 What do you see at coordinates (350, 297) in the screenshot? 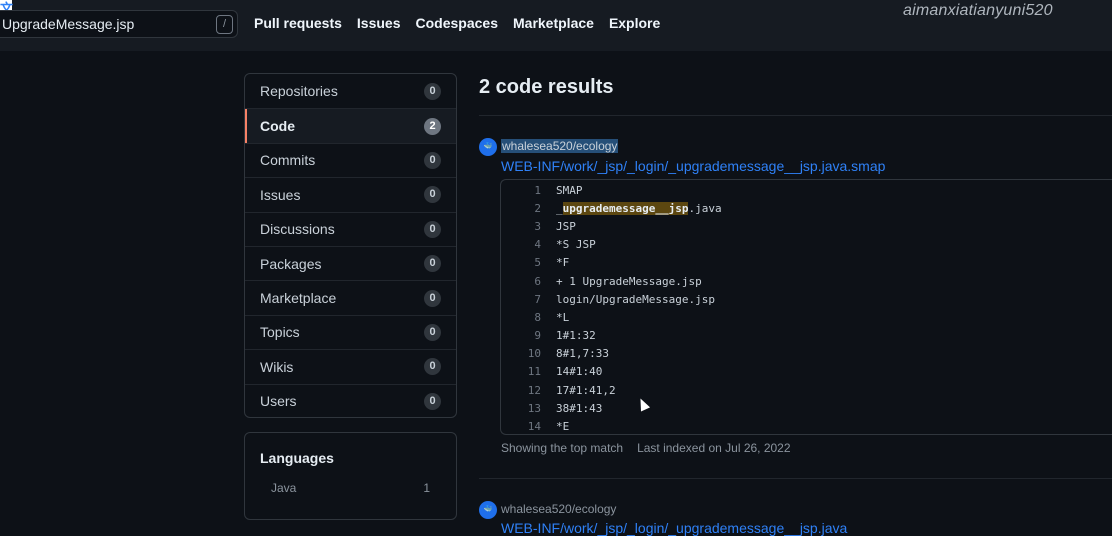
I see `facet-marketplace: Marketplace 0` at bounding box center [350, 297].